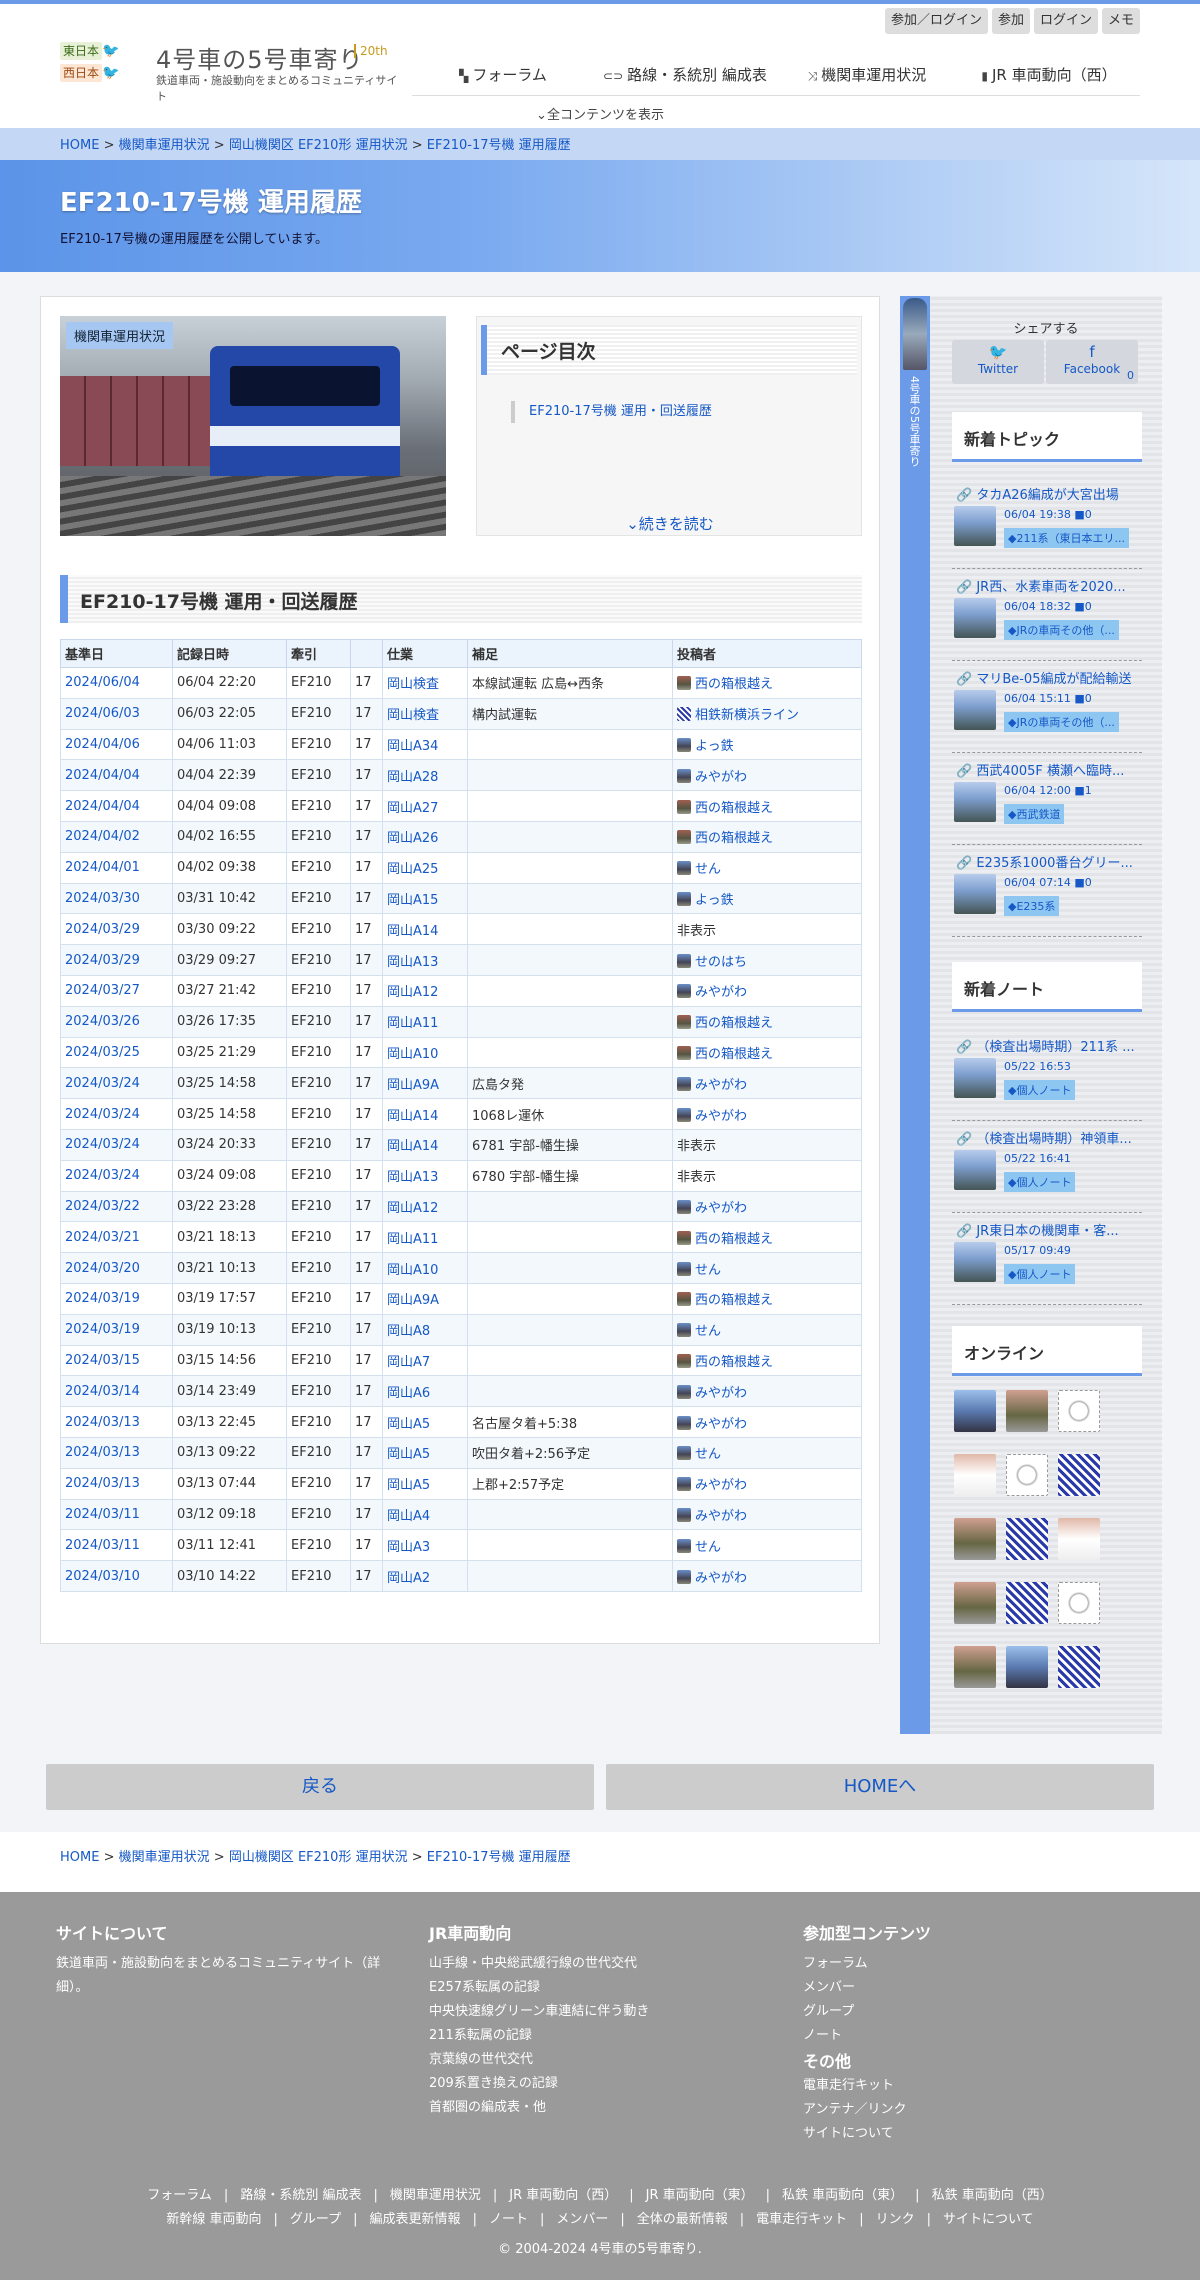 Image resolution: width=1200 pixels, height=2280 pixels. I want to click on home-button: HOMEへ, so click(880, 1787).